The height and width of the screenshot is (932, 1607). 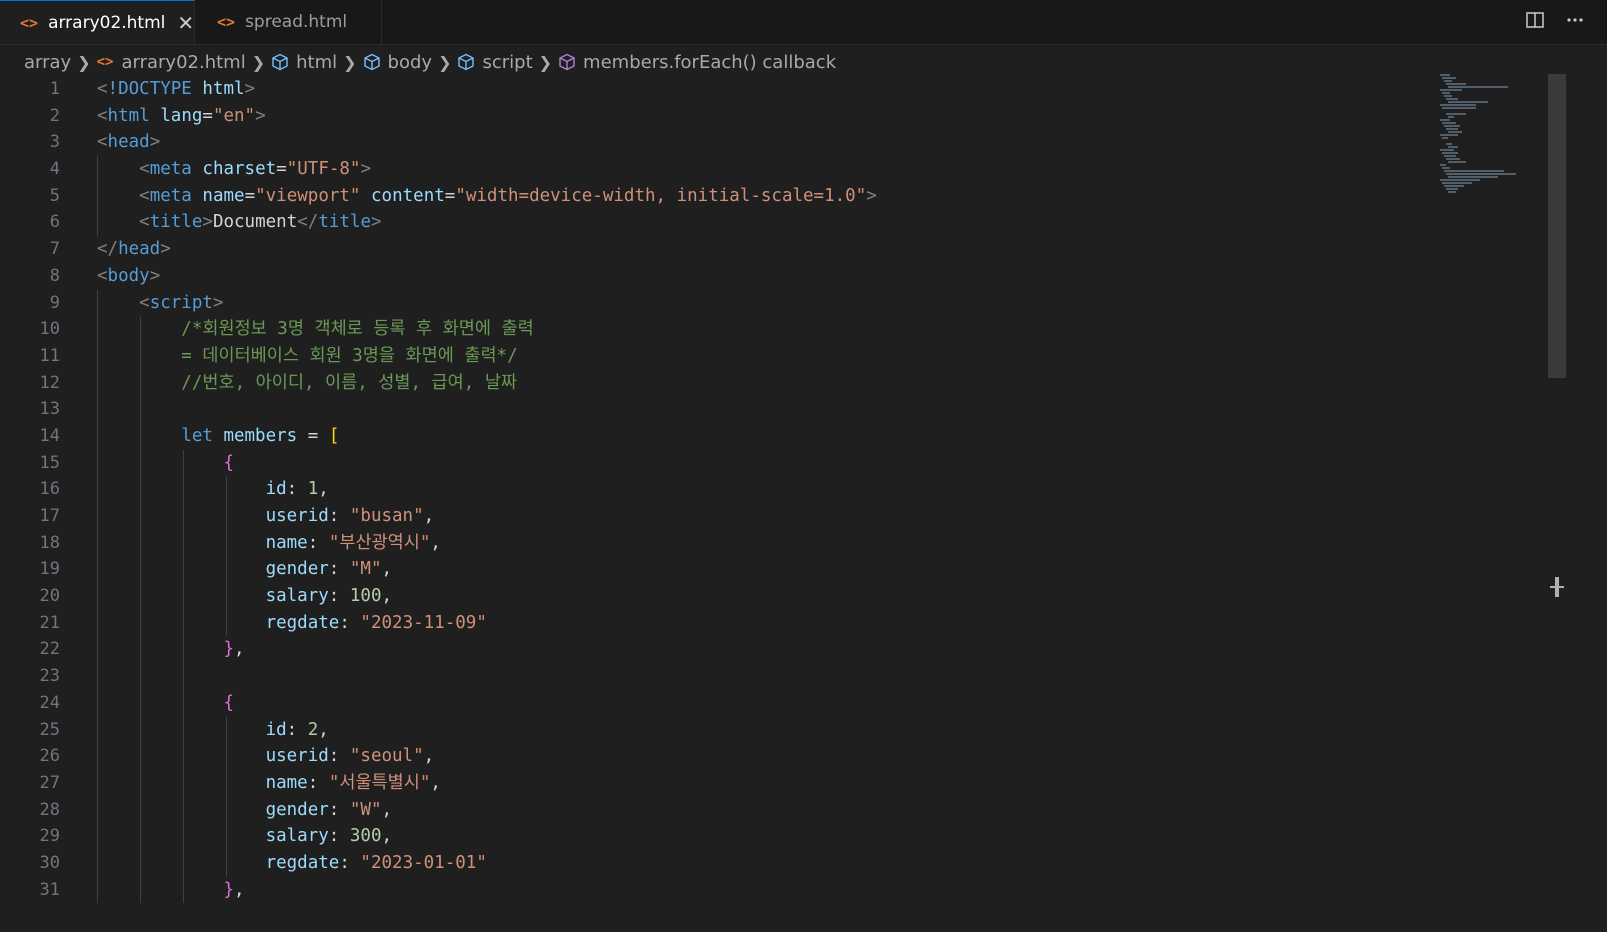 I want to click on line-number: 27, so click(x=49, y=782).